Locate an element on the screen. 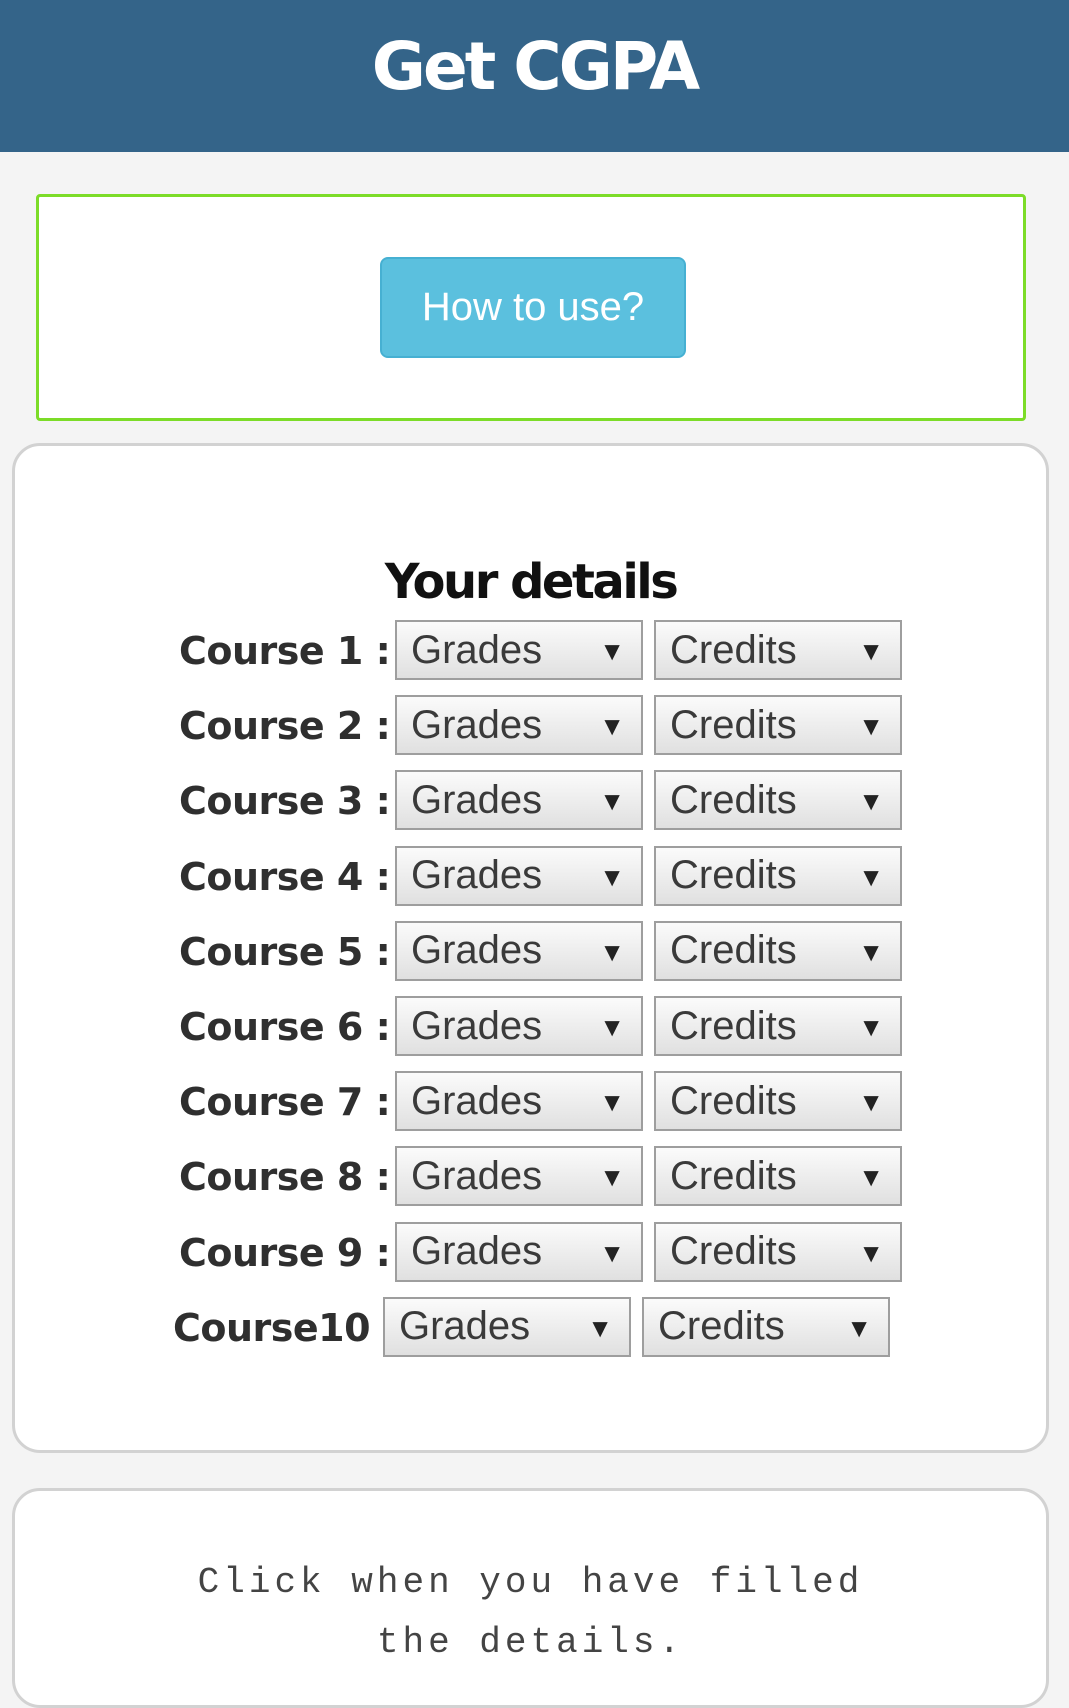  course-row: Course 6 : Grades ▼ Credits ▼ is located at coordinates (540, 1027).